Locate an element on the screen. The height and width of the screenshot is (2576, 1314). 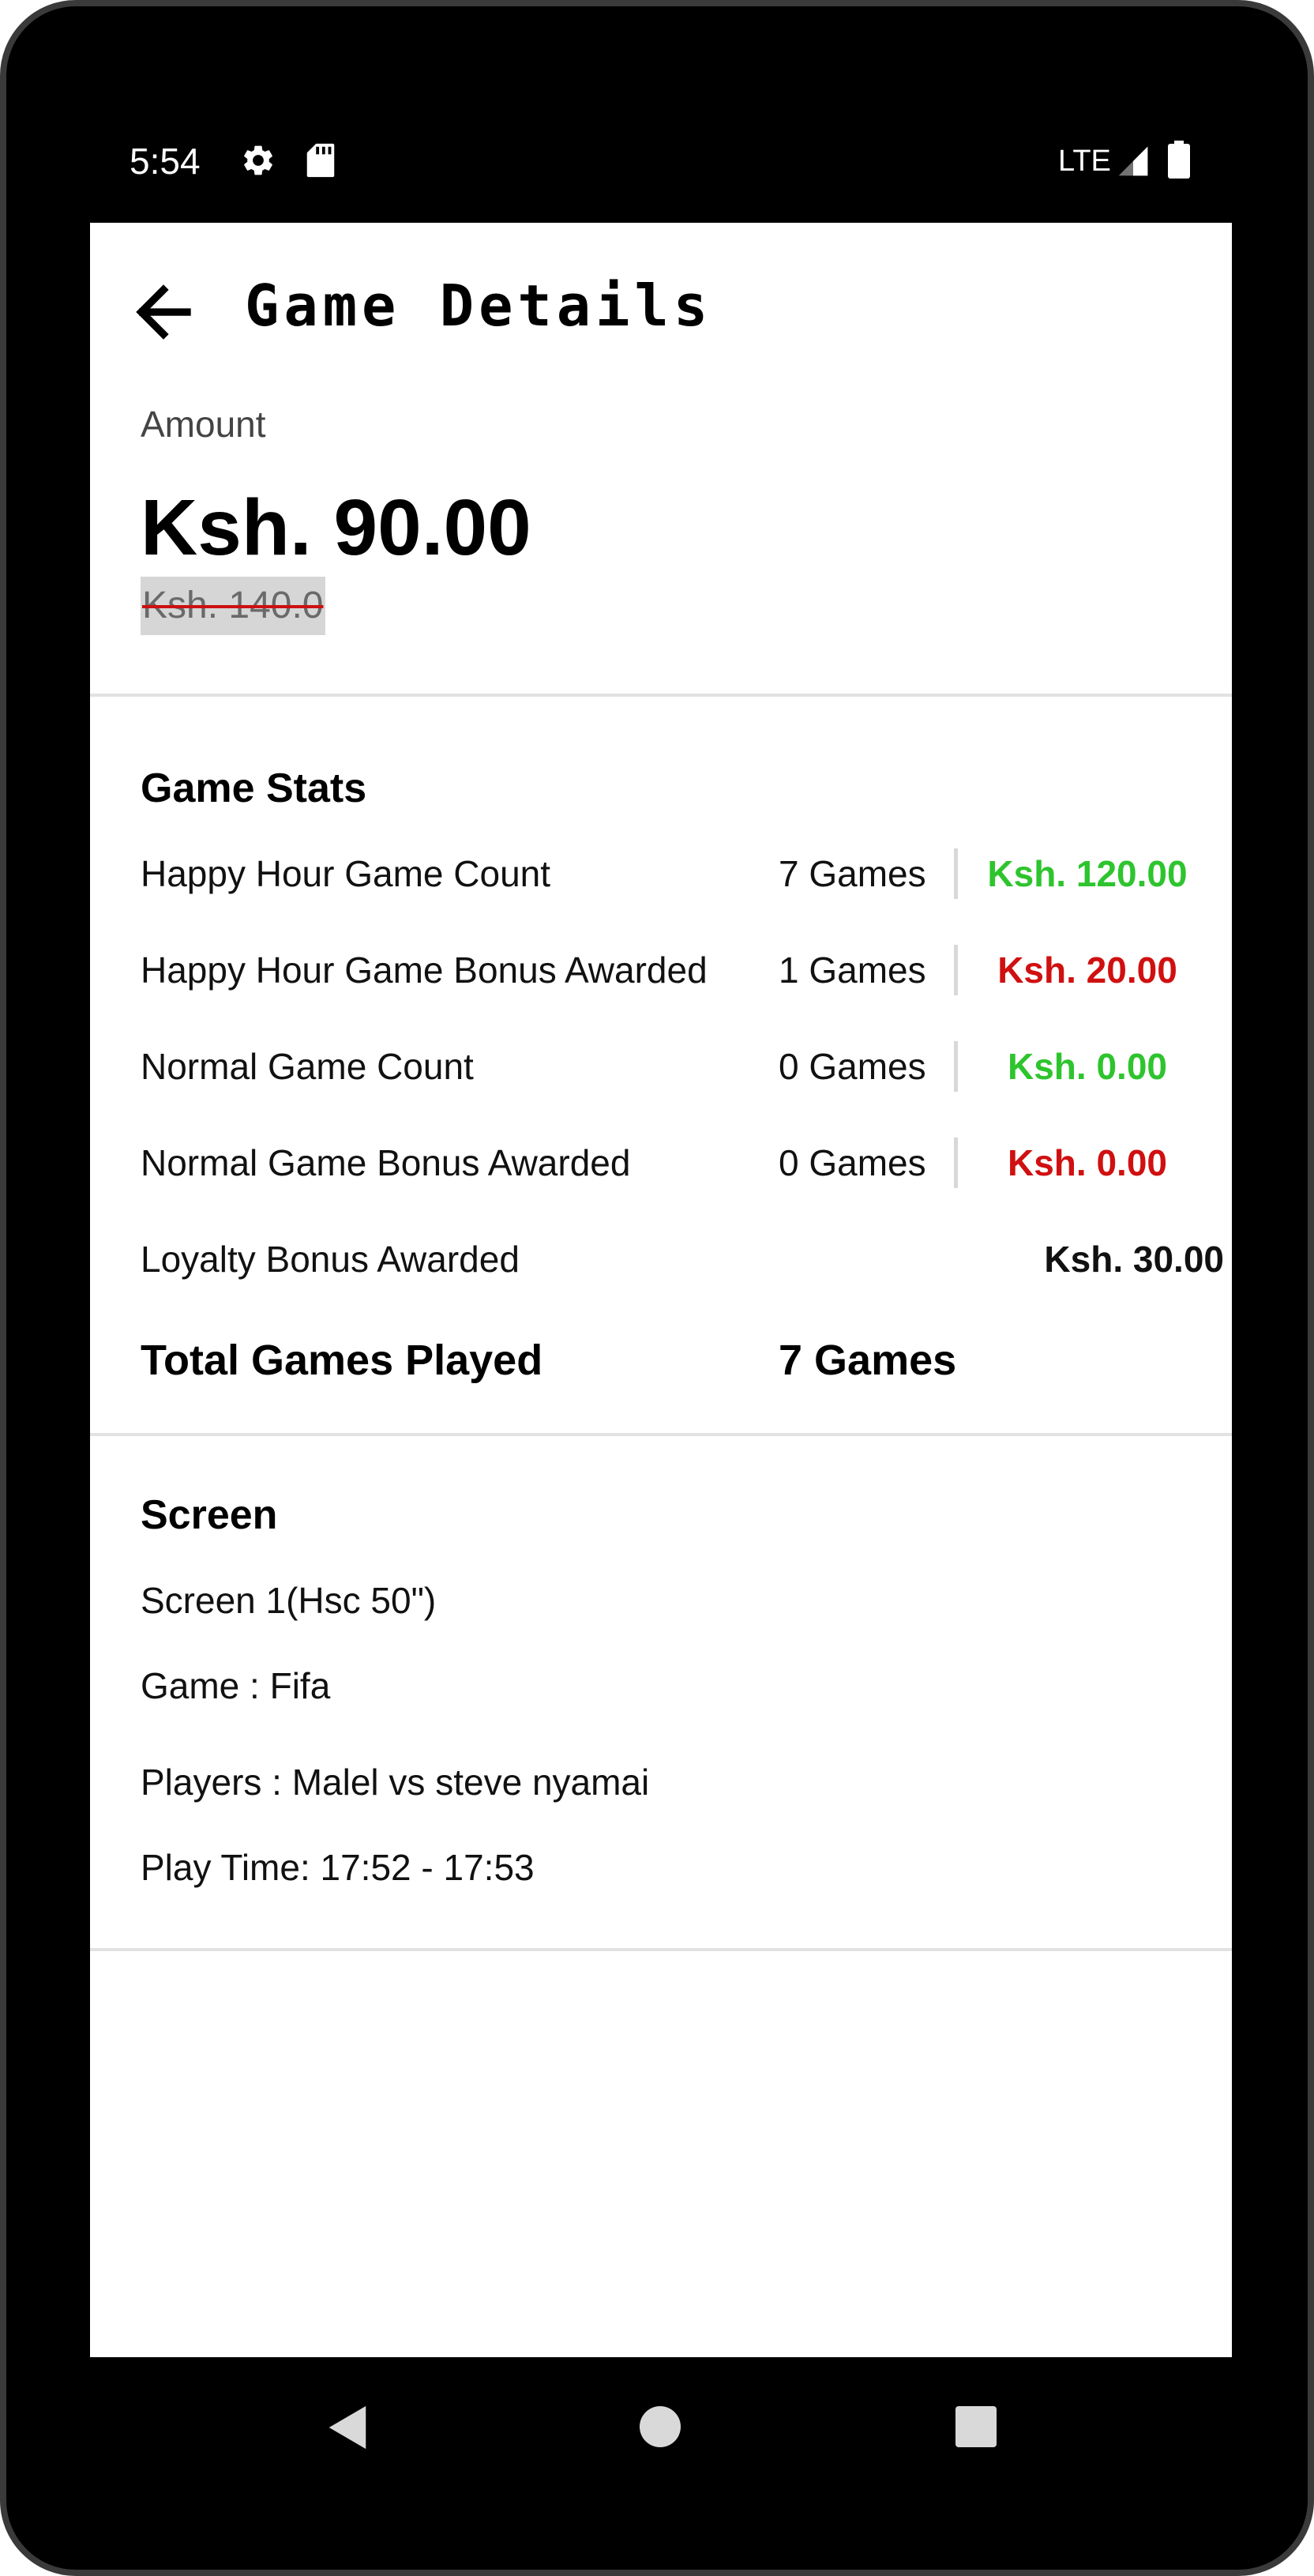
game-stats-title: Game Stats is located at coordinates (254, 788).